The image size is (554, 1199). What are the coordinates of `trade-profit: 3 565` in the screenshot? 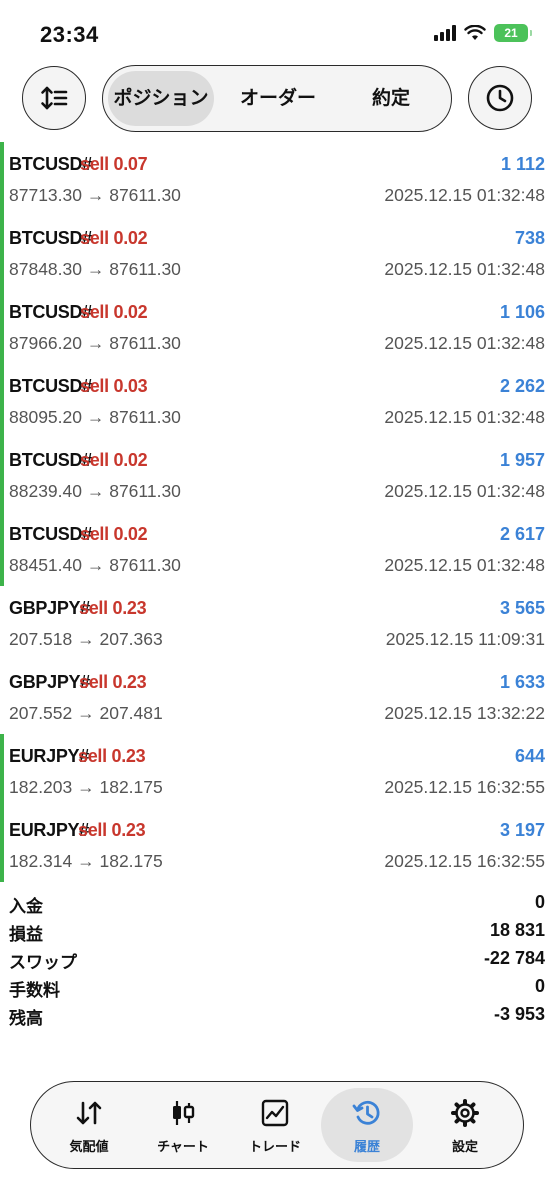 It's located at (522, 608).